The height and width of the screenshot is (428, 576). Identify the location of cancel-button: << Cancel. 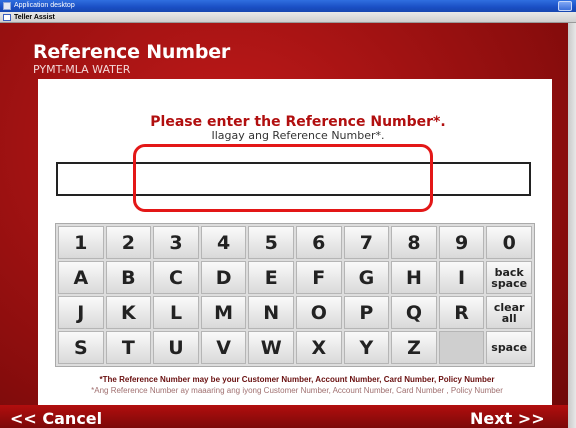
(56, 416).